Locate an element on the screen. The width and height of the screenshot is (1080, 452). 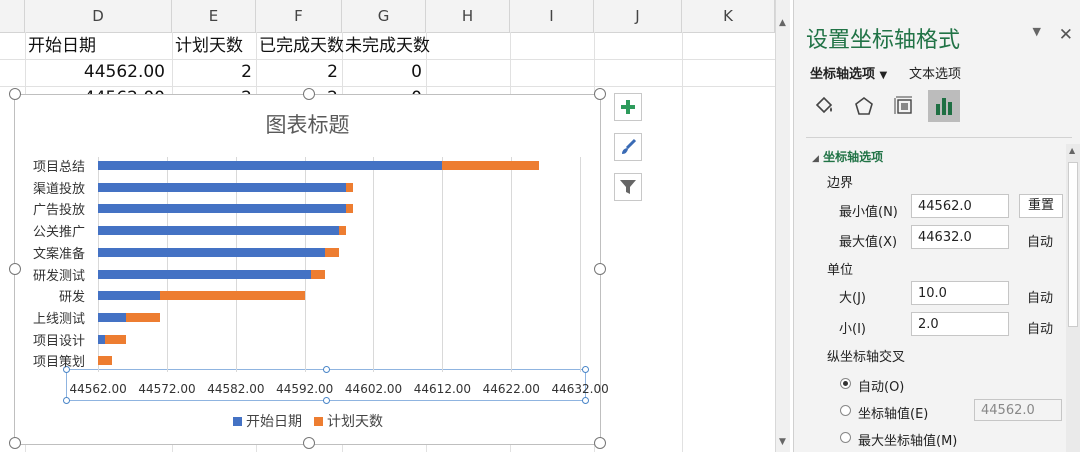
min-bound-input: 44562.0 is located at coordinates (960, 206).